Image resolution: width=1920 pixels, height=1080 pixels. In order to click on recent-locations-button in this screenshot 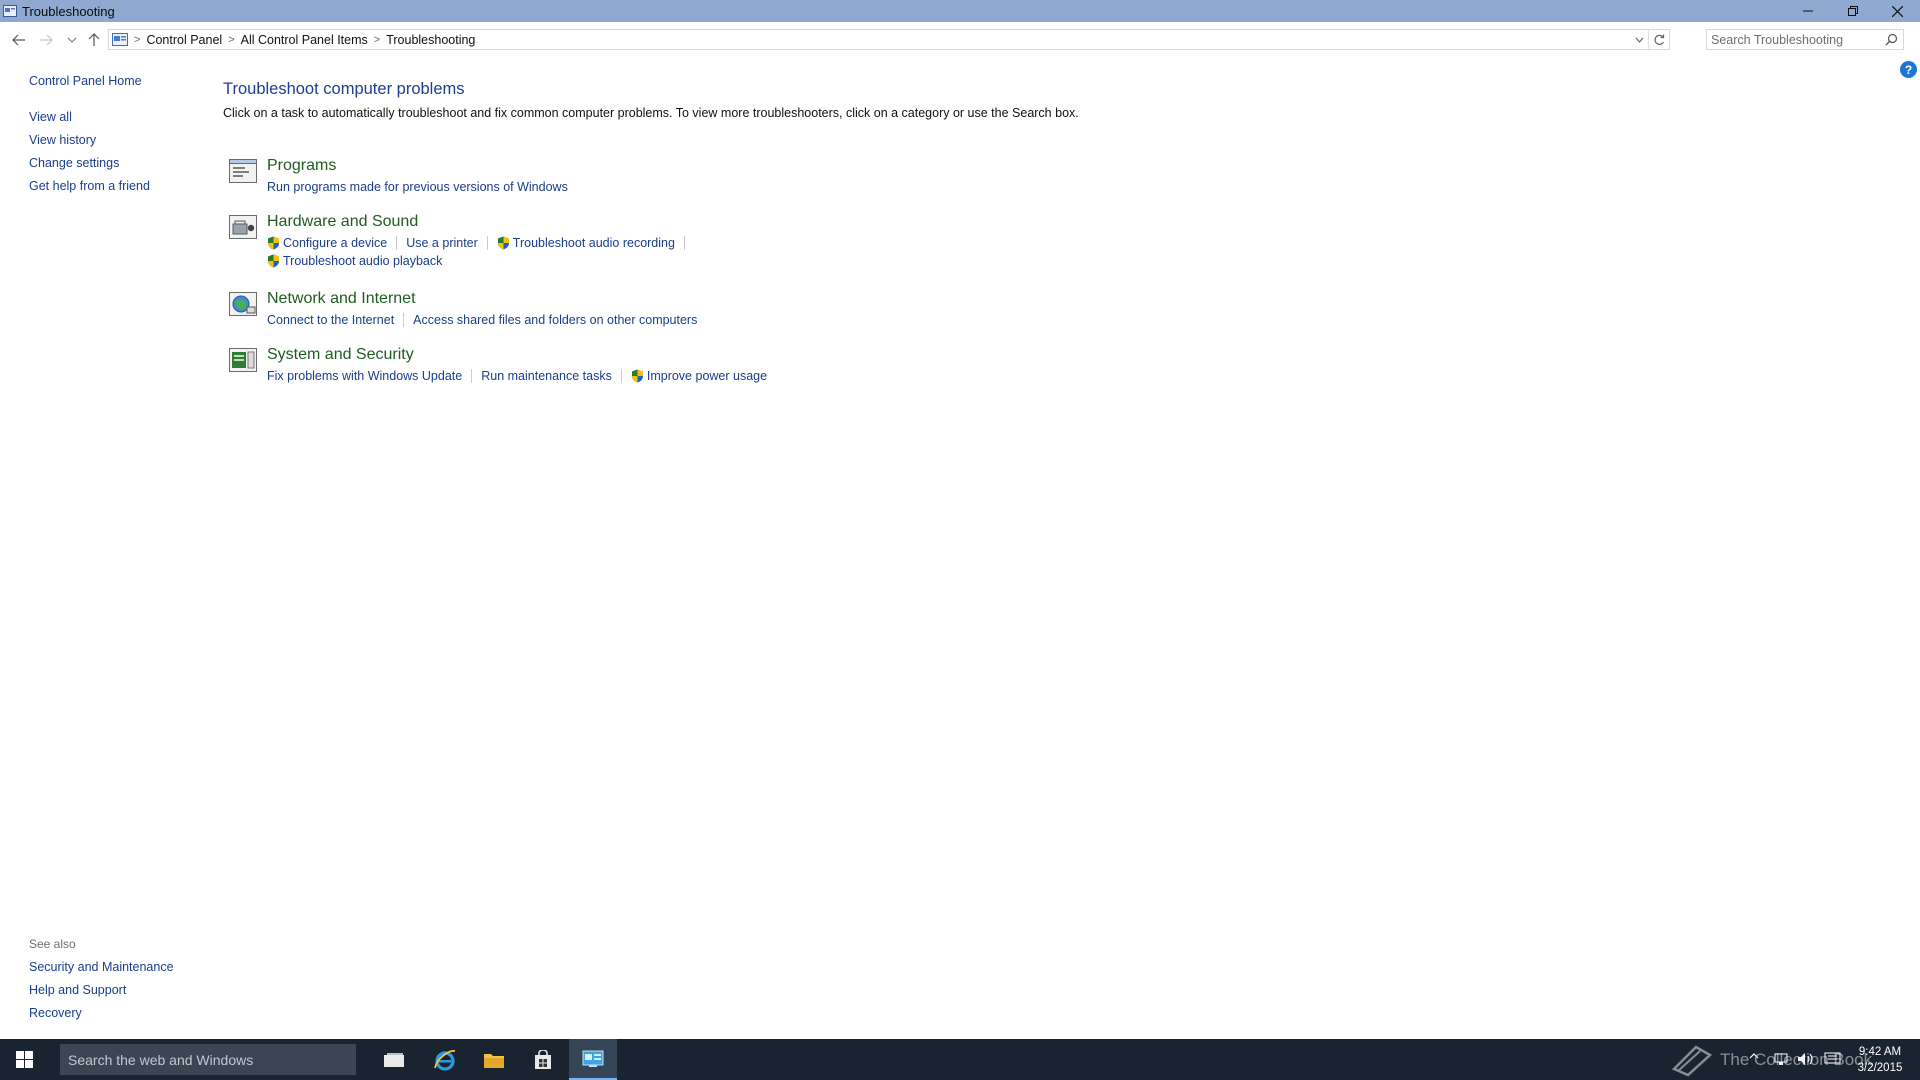, I will do `click(72, 40)`.